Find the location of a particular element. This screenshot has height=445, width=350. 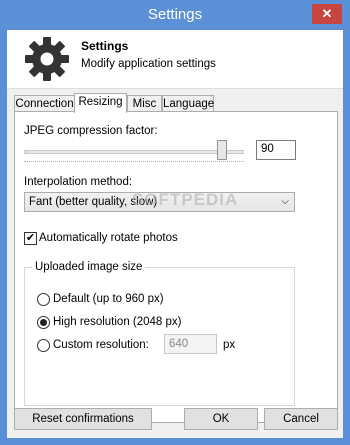

header-subtitle: Modify application settings is located at coordinates (148, 64).